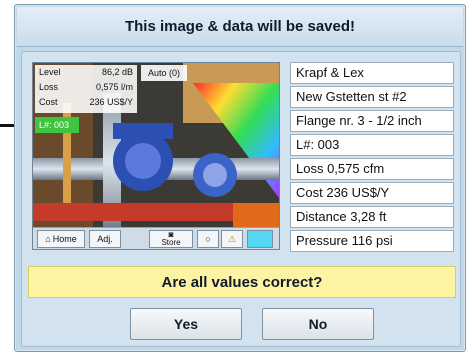  I want to click on info-distance: Distance 3,28 ft, so click(372, 217).